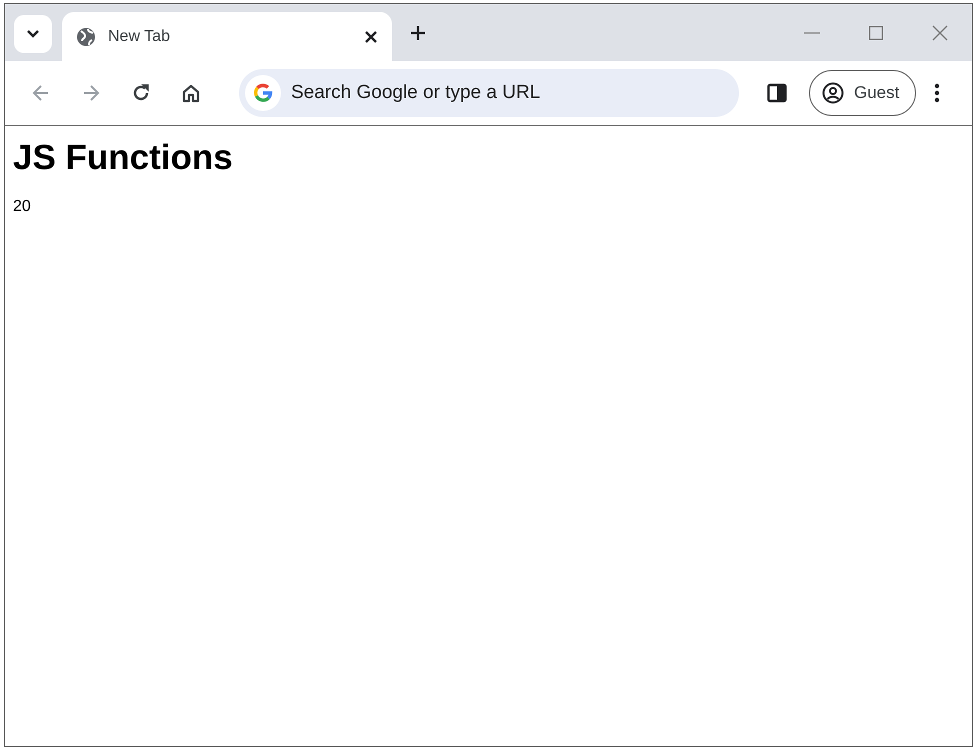 This screenshot has height=750, width=977. Describe the element at coordinates (139, 37) in the screenshot. I see `tab-title: New Tab` at that location.